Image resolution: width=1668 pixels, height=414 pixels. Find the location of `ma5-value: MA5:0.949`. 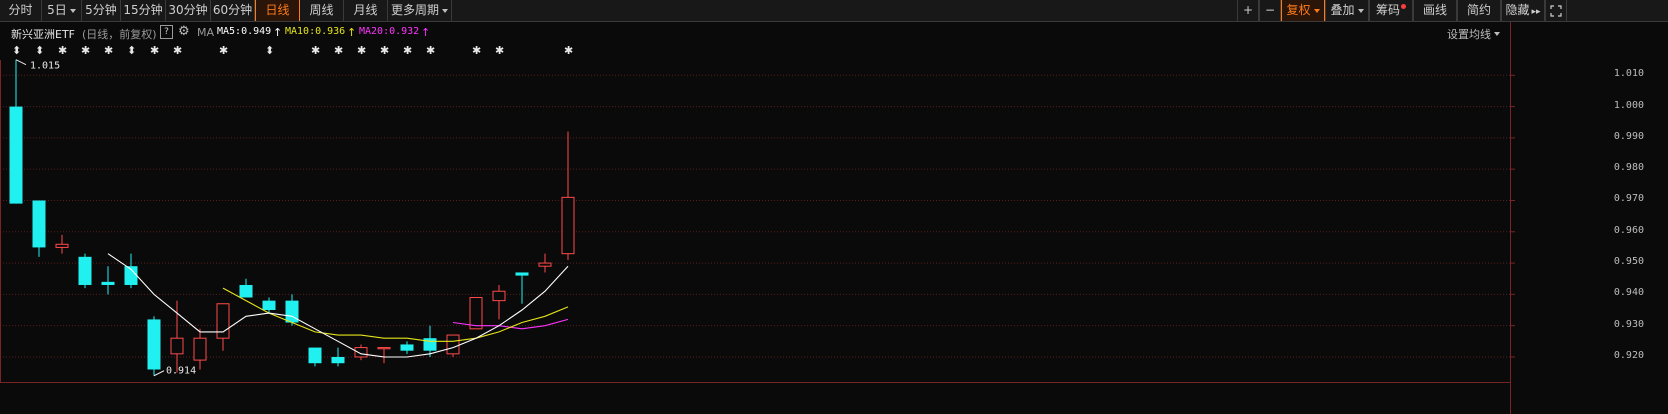

ma5-value: MA5:0.949 is located at coordinates (244, 31).